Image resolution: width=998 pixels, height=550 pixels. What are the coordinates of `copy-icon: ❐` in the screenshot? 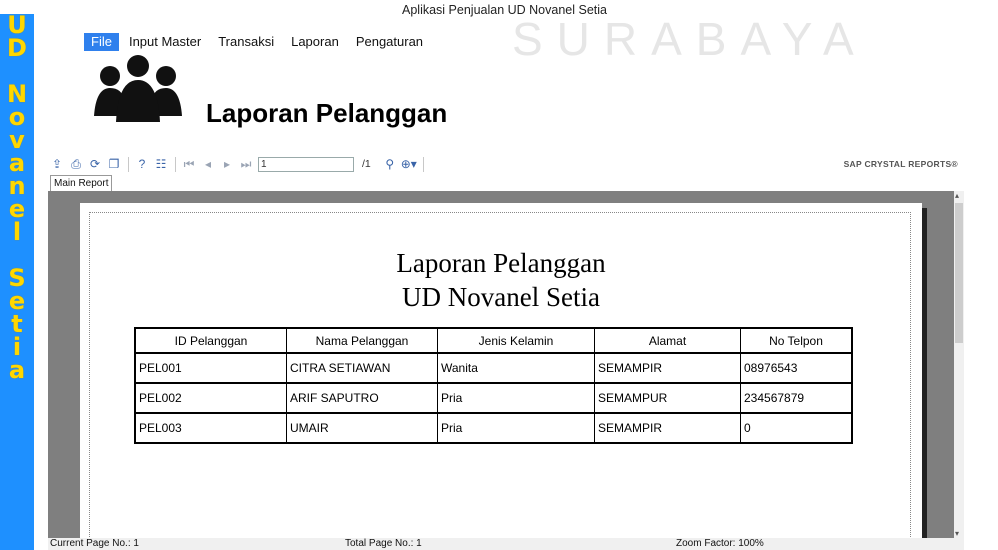 It's located at (114, 164).